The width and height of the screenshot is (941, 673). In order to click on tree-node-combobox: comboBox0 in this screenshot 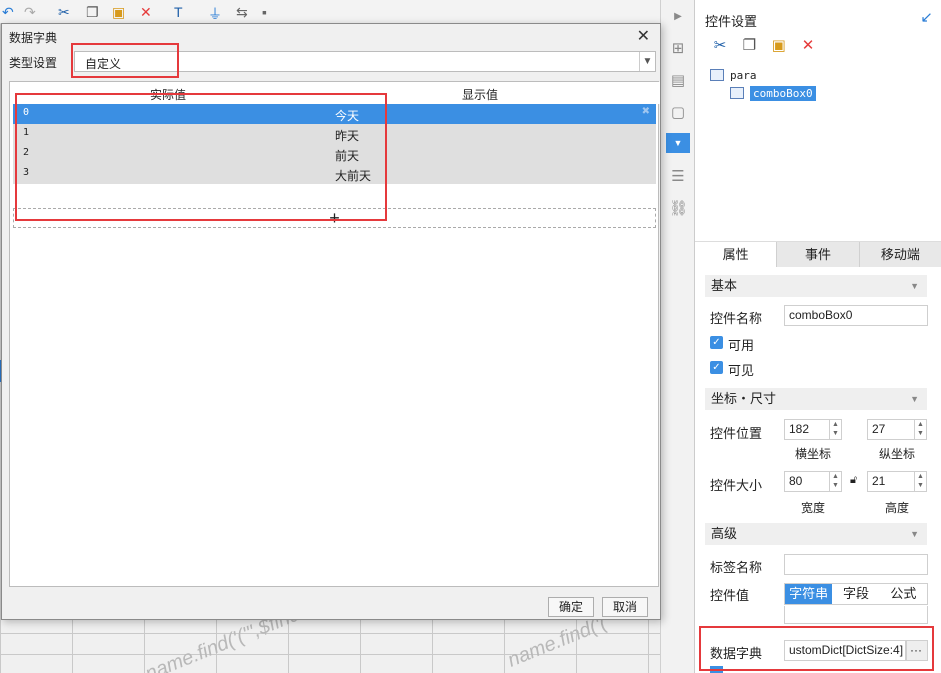, I will do `click(773, 93)`.